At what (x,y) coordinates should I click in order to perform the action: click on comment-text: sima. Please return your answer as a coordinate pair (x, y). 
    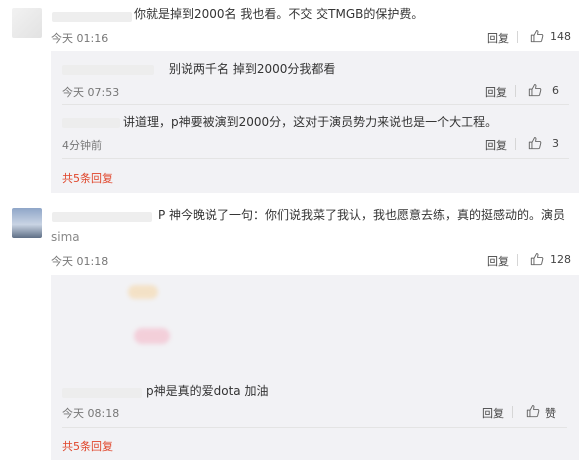
    Looking at the image, I should click on (65, 237).